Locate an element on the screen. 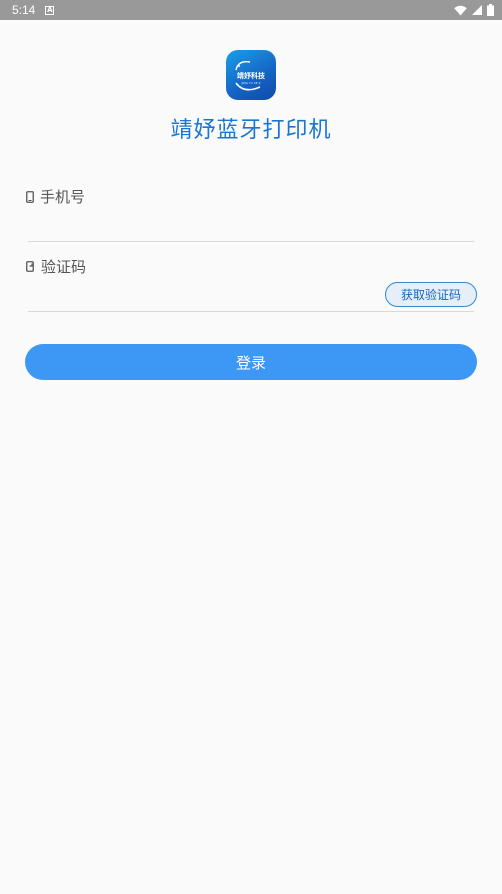  status-right is located at coordinates (474, 10).